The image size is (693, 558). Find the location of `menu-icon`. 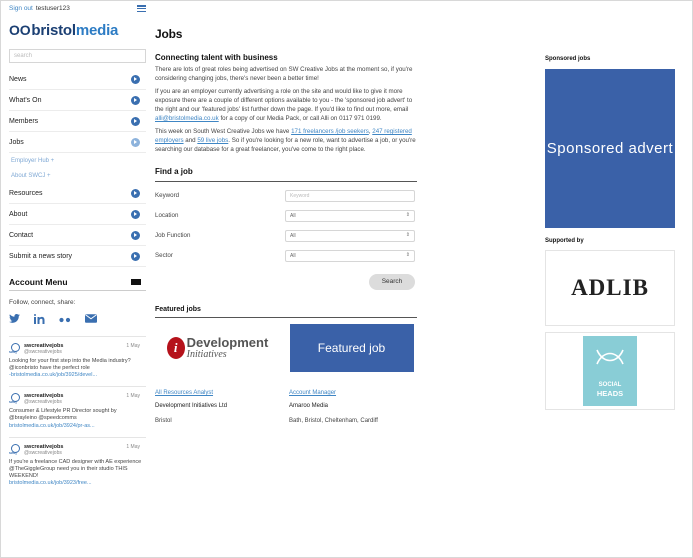

menu-icon is located at coordinates (141, 8).